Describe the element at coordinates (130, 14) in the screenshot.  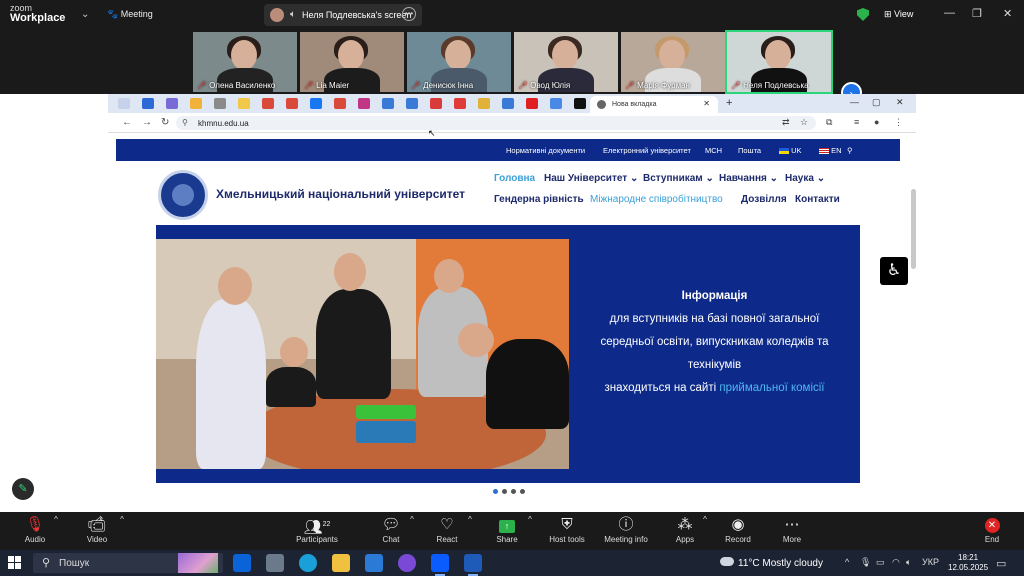
I see `meeting-menu: 🐾 Meeting` at that location.